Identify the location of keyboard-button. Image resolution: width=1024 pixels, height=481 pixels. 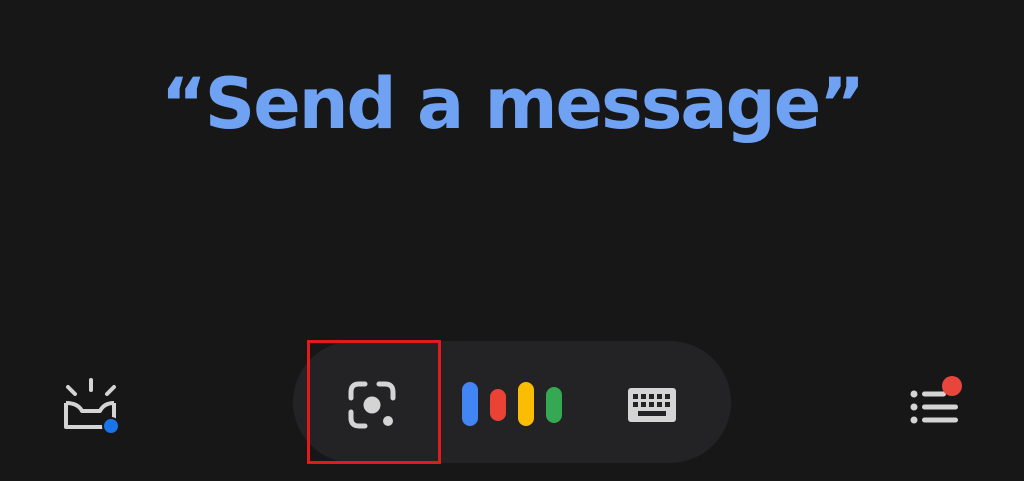
(652, 405).